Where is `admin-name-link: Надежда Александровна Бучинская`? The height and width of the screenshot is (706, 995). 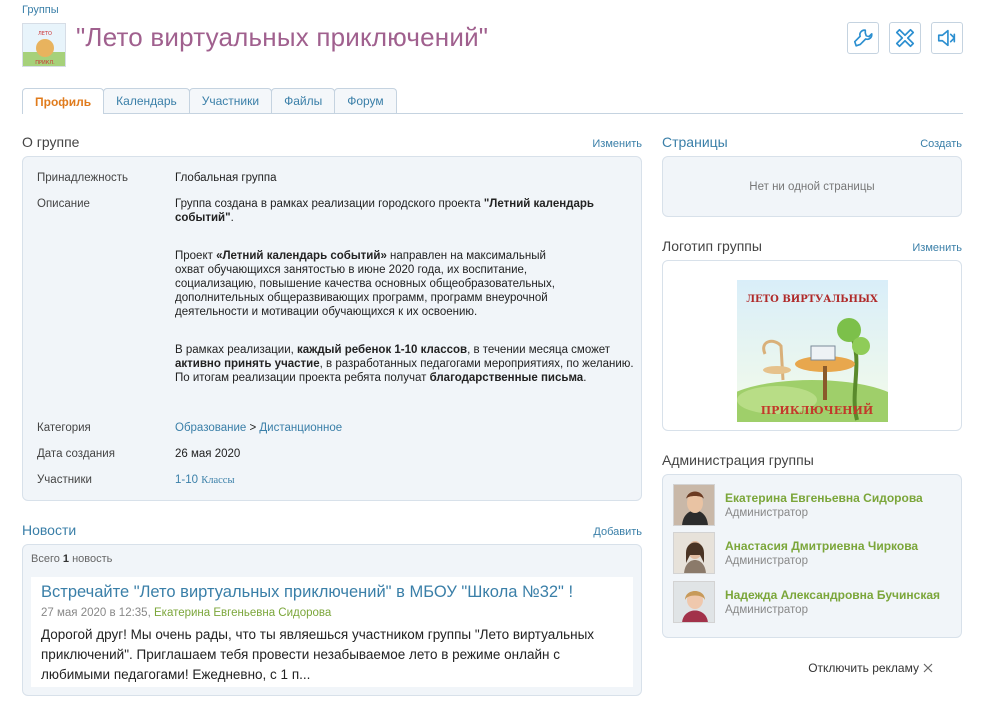
admin-name-link: Надежда Александровна Бучинская is located at coordinates (832, 595).